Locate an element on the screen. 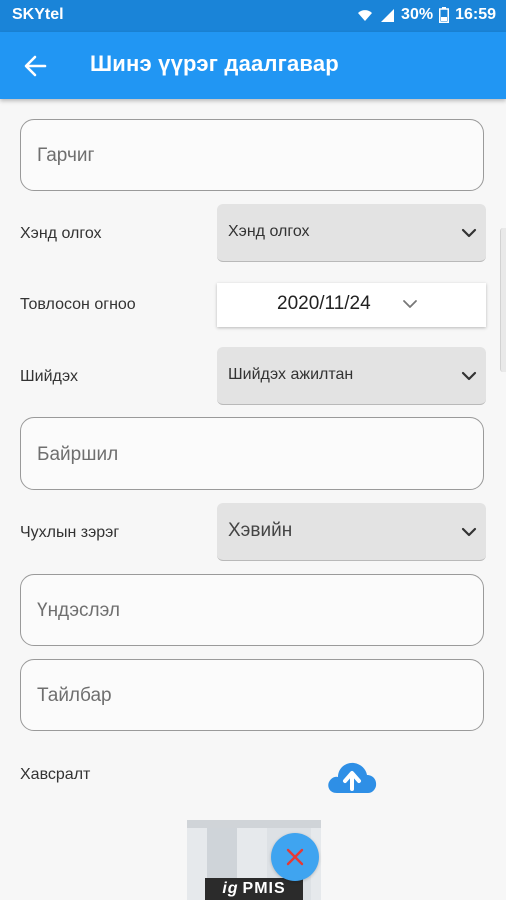  assignee-value: Хэнд олгох is located at coordinates (269, 231).